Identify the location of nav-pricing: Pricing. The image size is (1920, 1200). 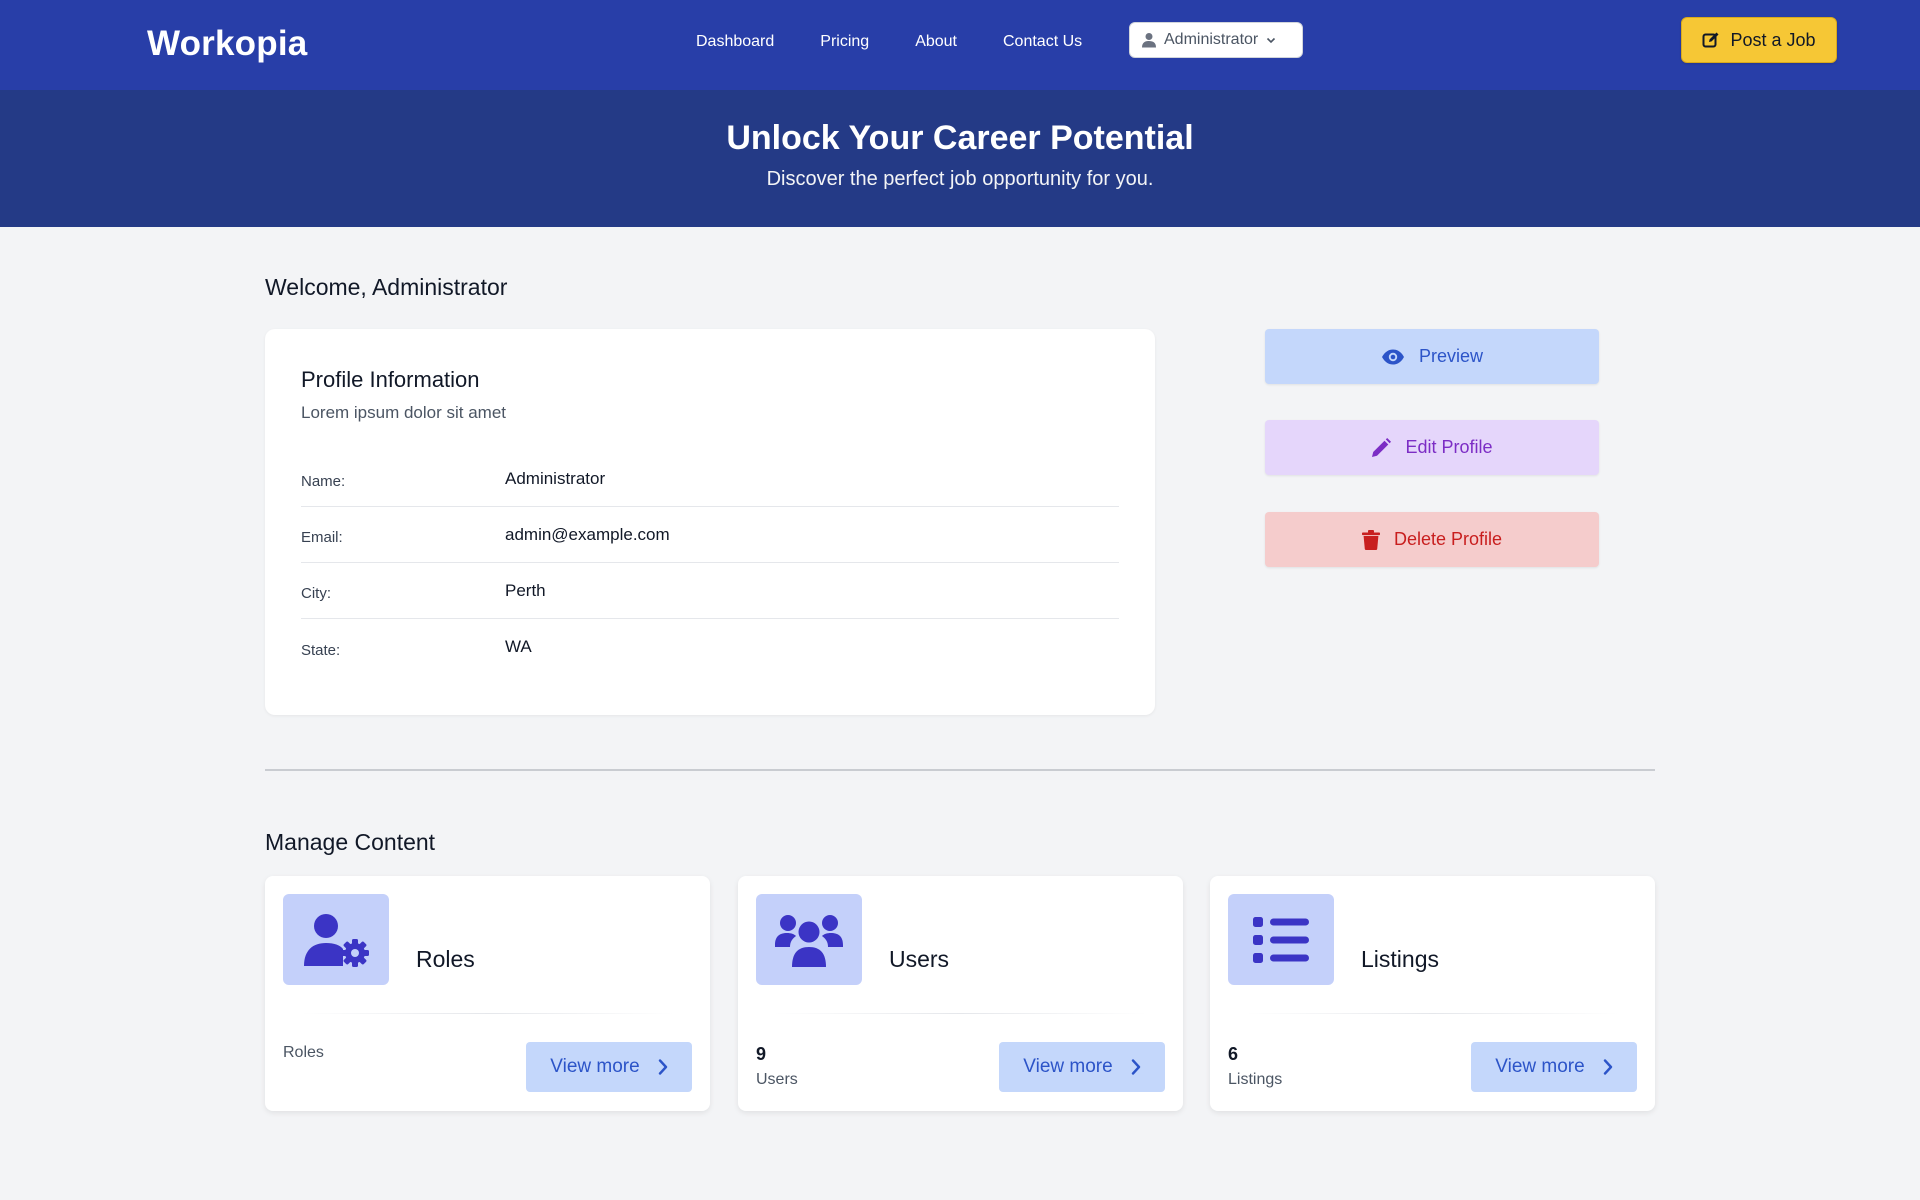
(844, 42).